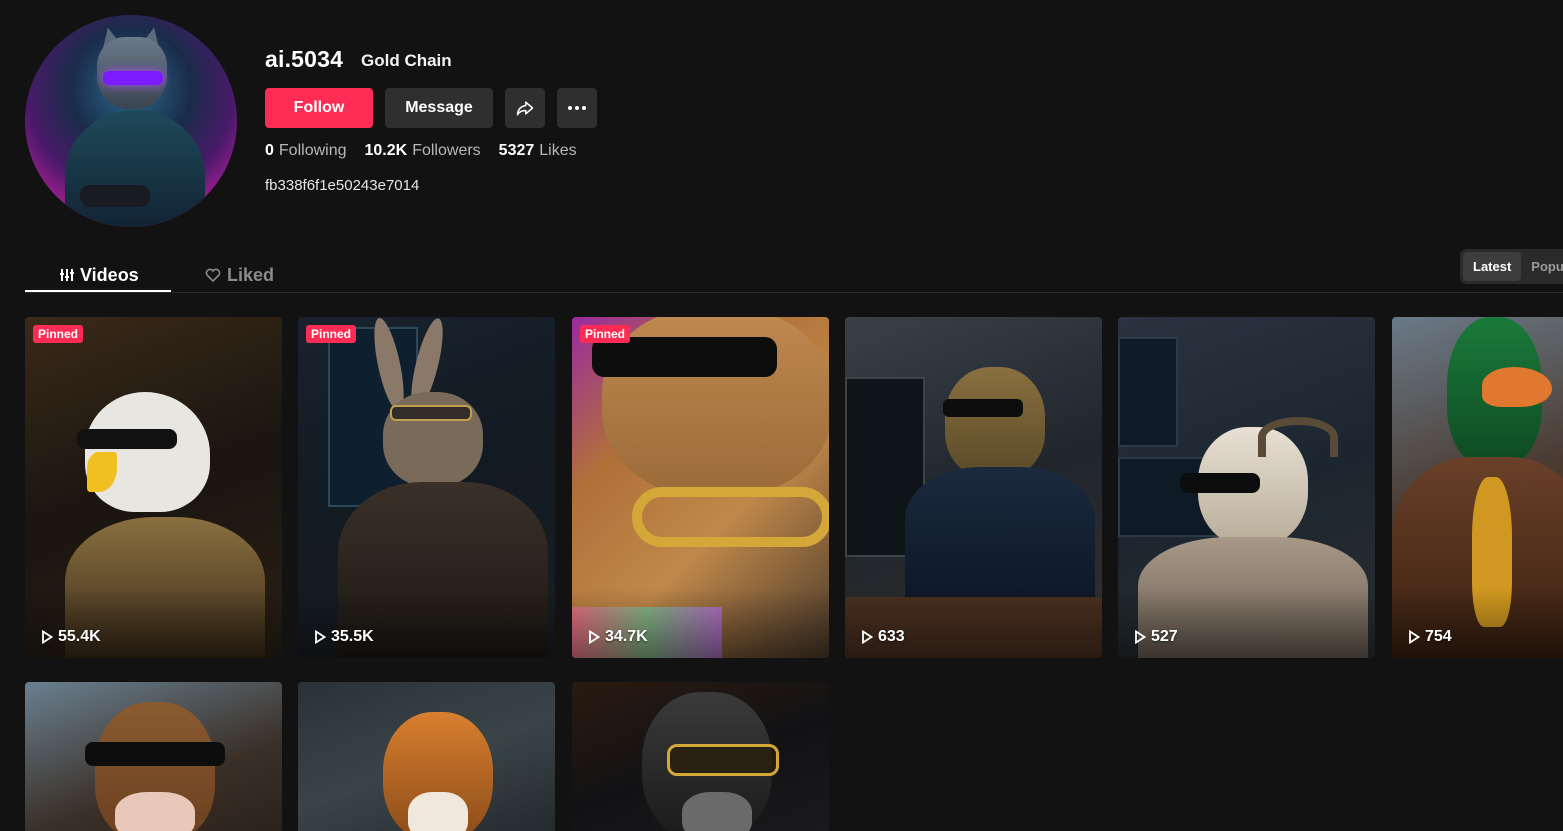 The width and height of the screenshot is (1563, 831). I want to click on message-button: Message, so click(439, 108).